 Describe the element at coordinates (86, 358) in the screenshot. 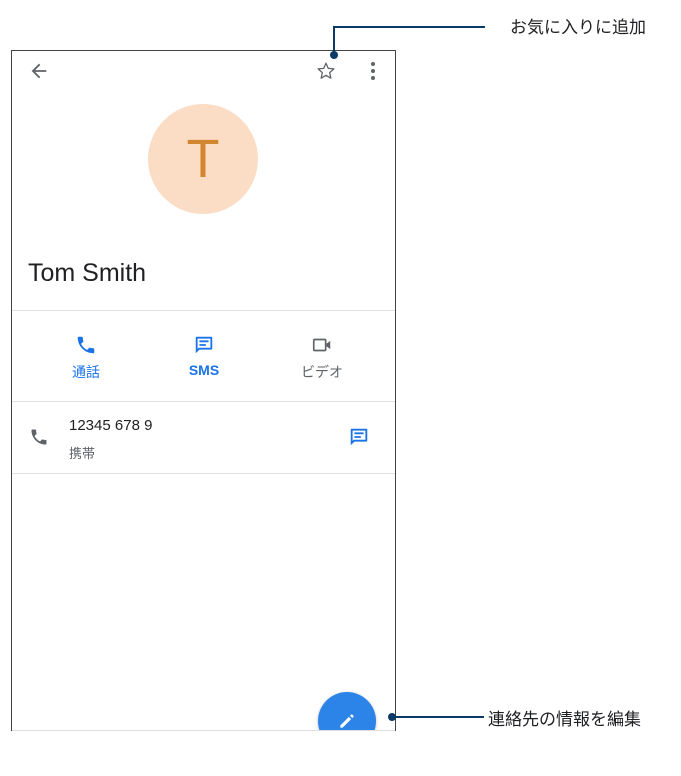

I see `call-action-button: 通話` at that location.